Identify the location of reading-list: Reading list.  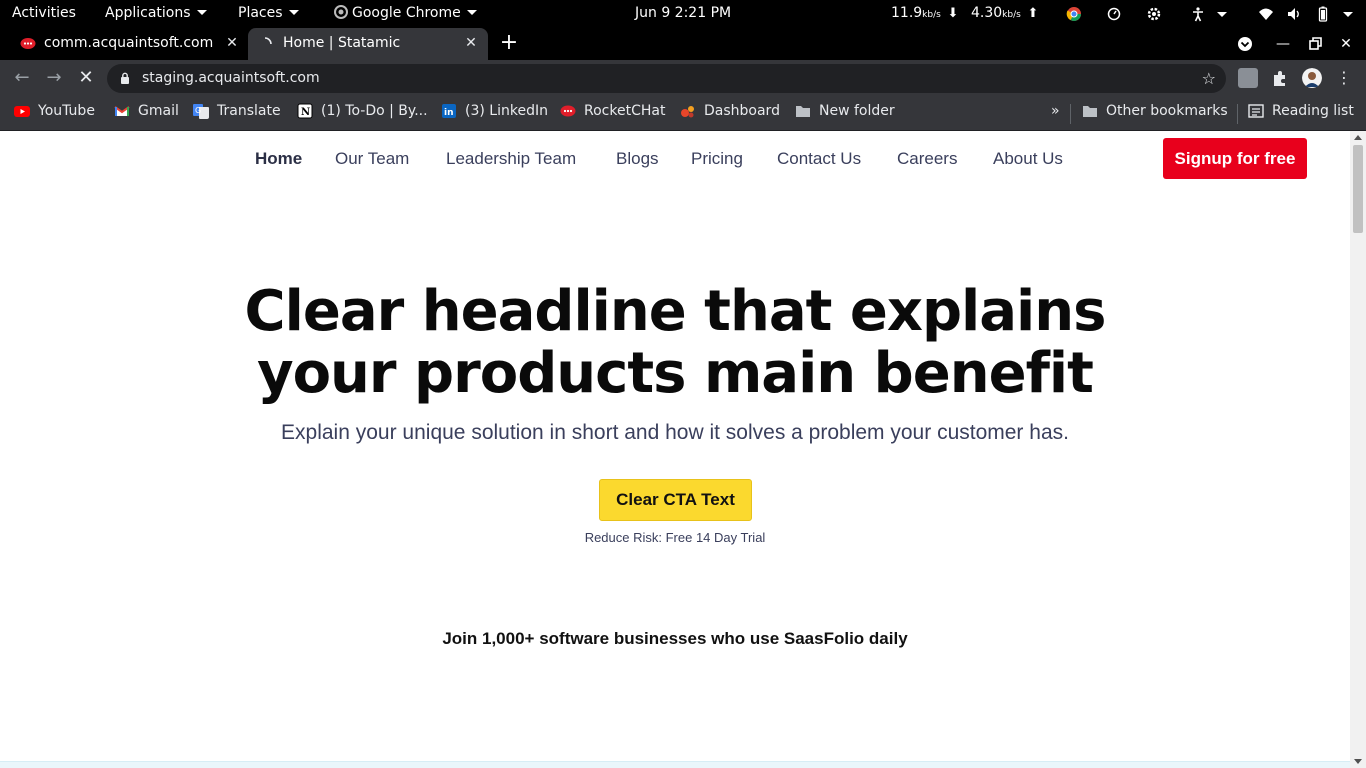
(1301, 111).